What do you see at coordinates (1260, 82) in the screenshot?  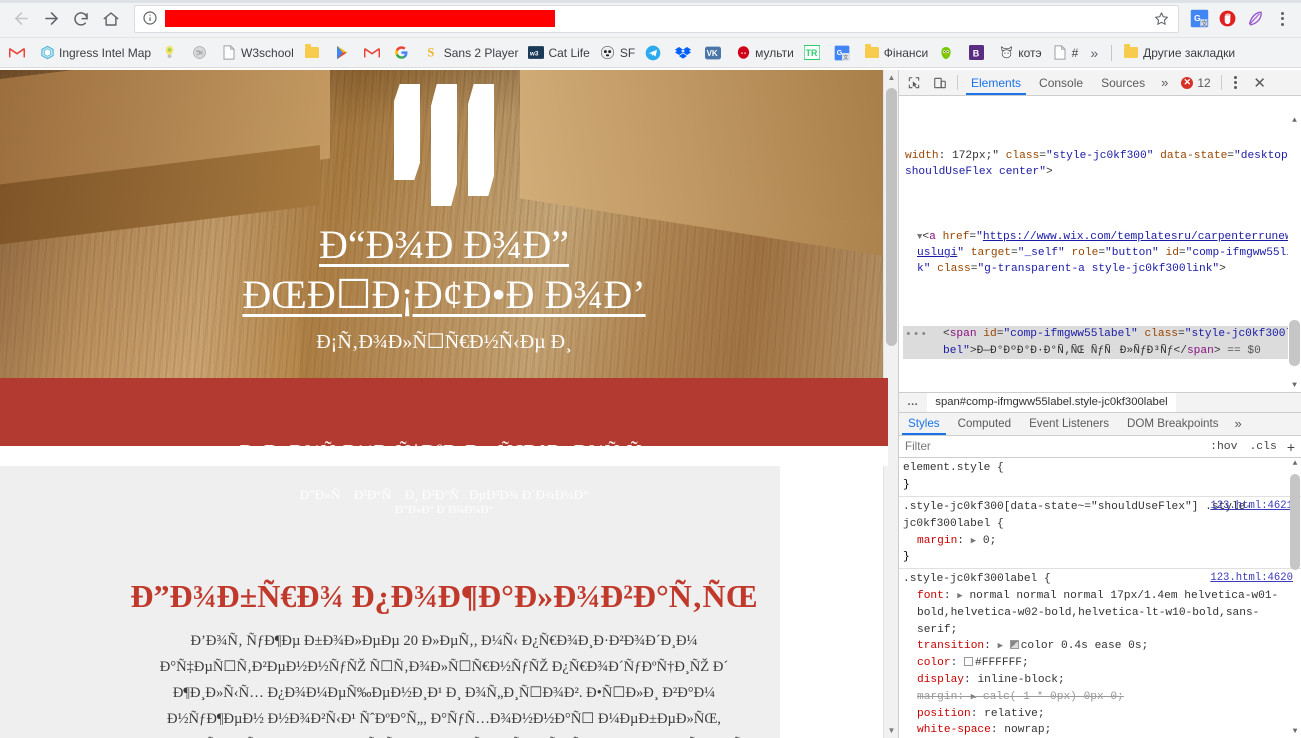 I see `devtools-close-button: ✕` at bounding box center [1260, 82].